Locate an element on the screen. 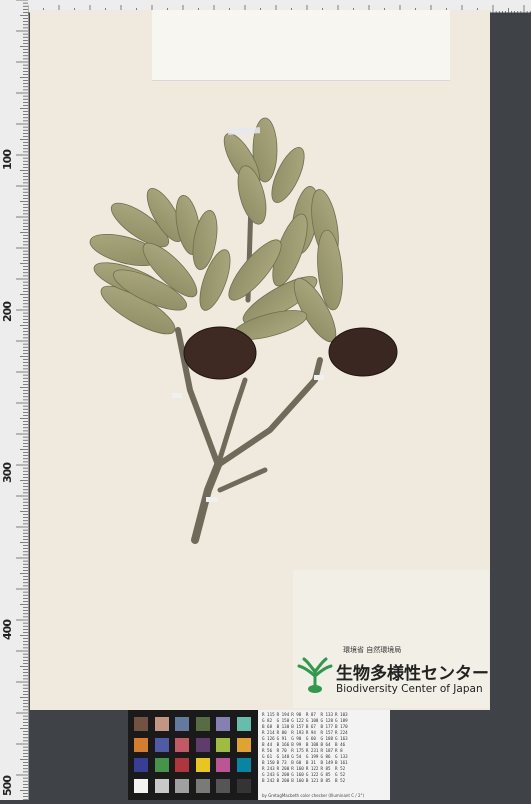  ruler-label-200: 200 is located at coordinates (7, 312).